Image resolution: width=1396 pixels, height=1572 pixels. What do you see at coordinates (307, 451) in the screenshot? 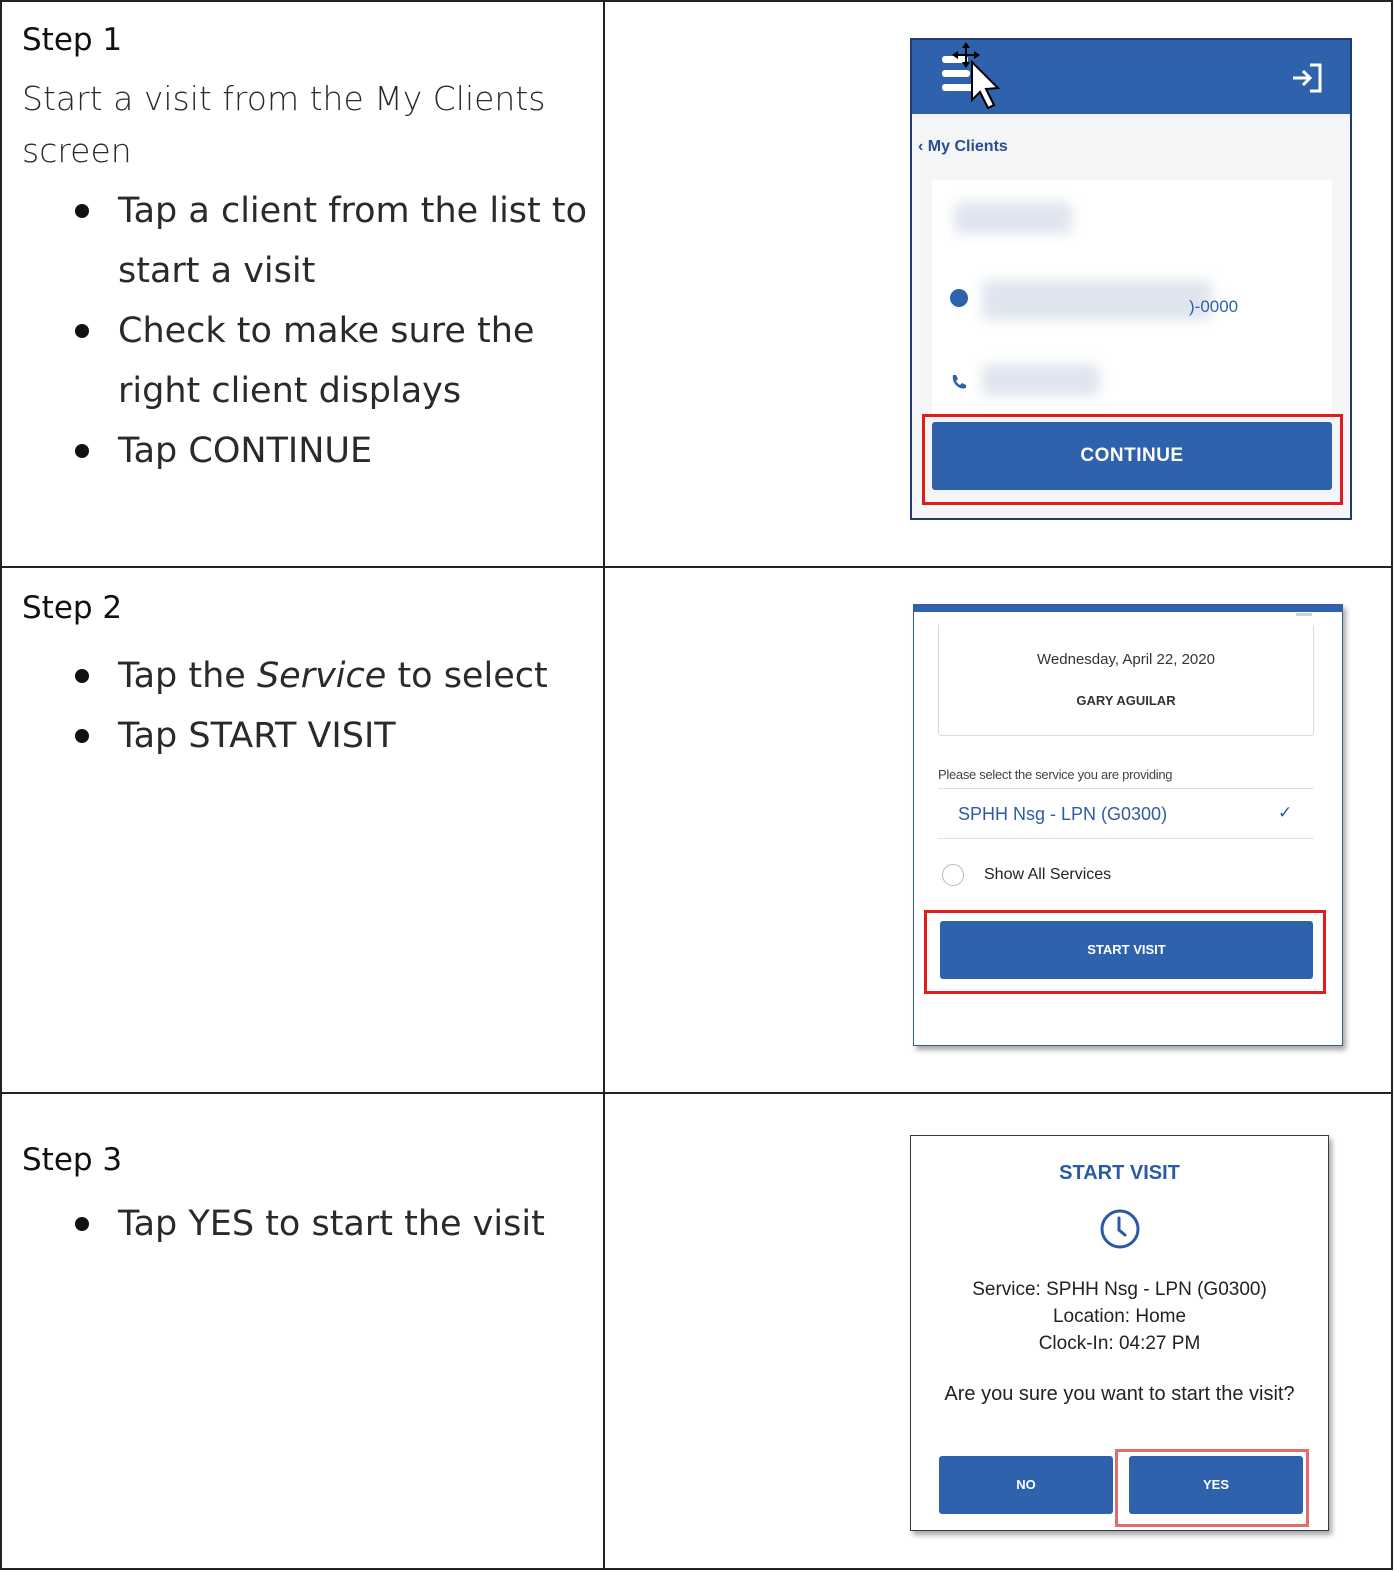
I see `list-item: Tap CONTINUE` at bounding box center [307, 451].